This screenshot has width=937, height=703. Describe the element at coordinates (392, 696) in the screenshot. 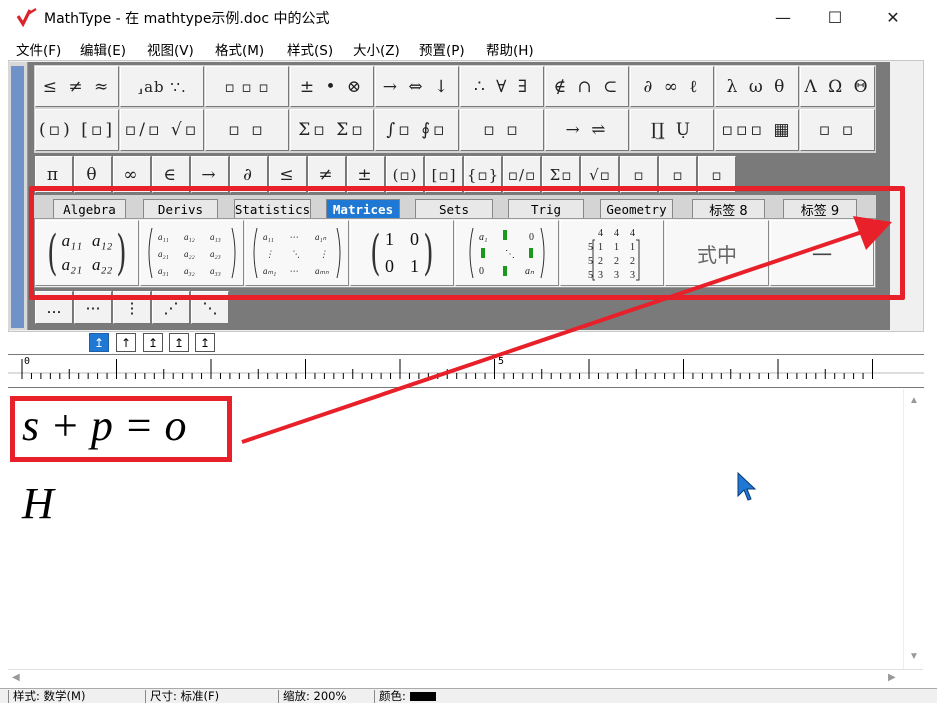

I see `status-color-label: 颜色:` at that location.